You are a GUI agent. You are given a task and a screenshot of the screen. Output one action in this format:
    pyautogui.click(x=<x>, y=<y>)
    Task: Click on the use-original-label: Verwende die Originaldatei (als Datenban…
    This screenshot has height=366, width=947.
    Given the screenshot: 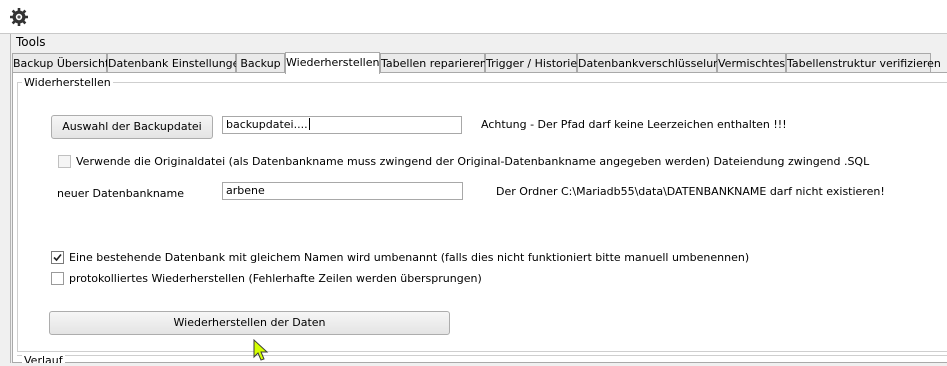 What is the action you would take?
    pyautogui.click(x=473, y=161)
    